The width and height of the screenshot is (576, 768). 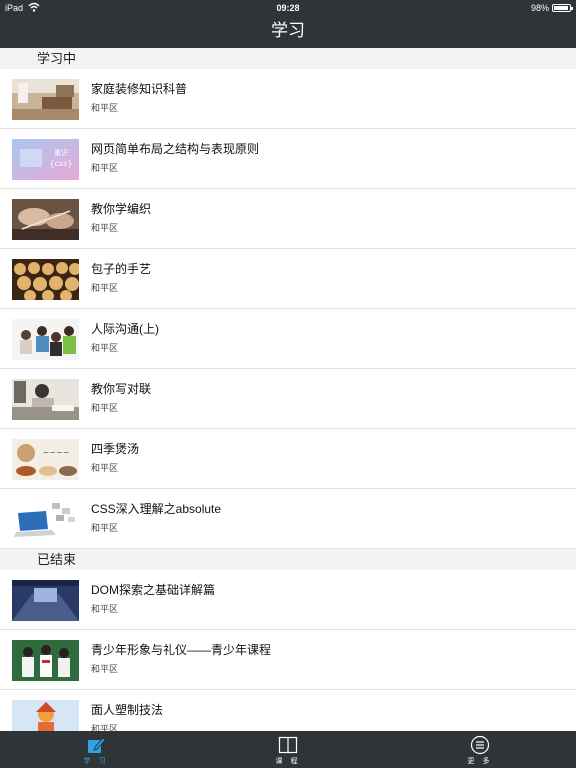 I want to click on course-title: 家庭装修知识科普, so click(x=139, y=89).